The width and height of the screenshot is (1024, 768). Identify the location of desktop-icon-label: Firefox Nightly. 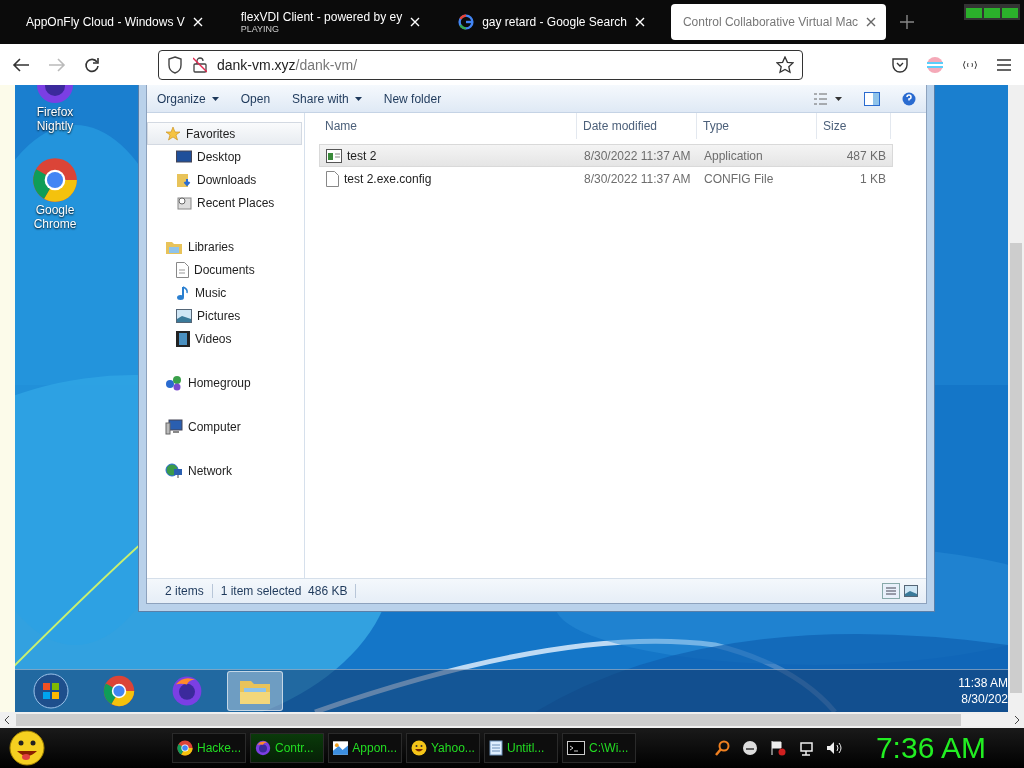
(55, 119).